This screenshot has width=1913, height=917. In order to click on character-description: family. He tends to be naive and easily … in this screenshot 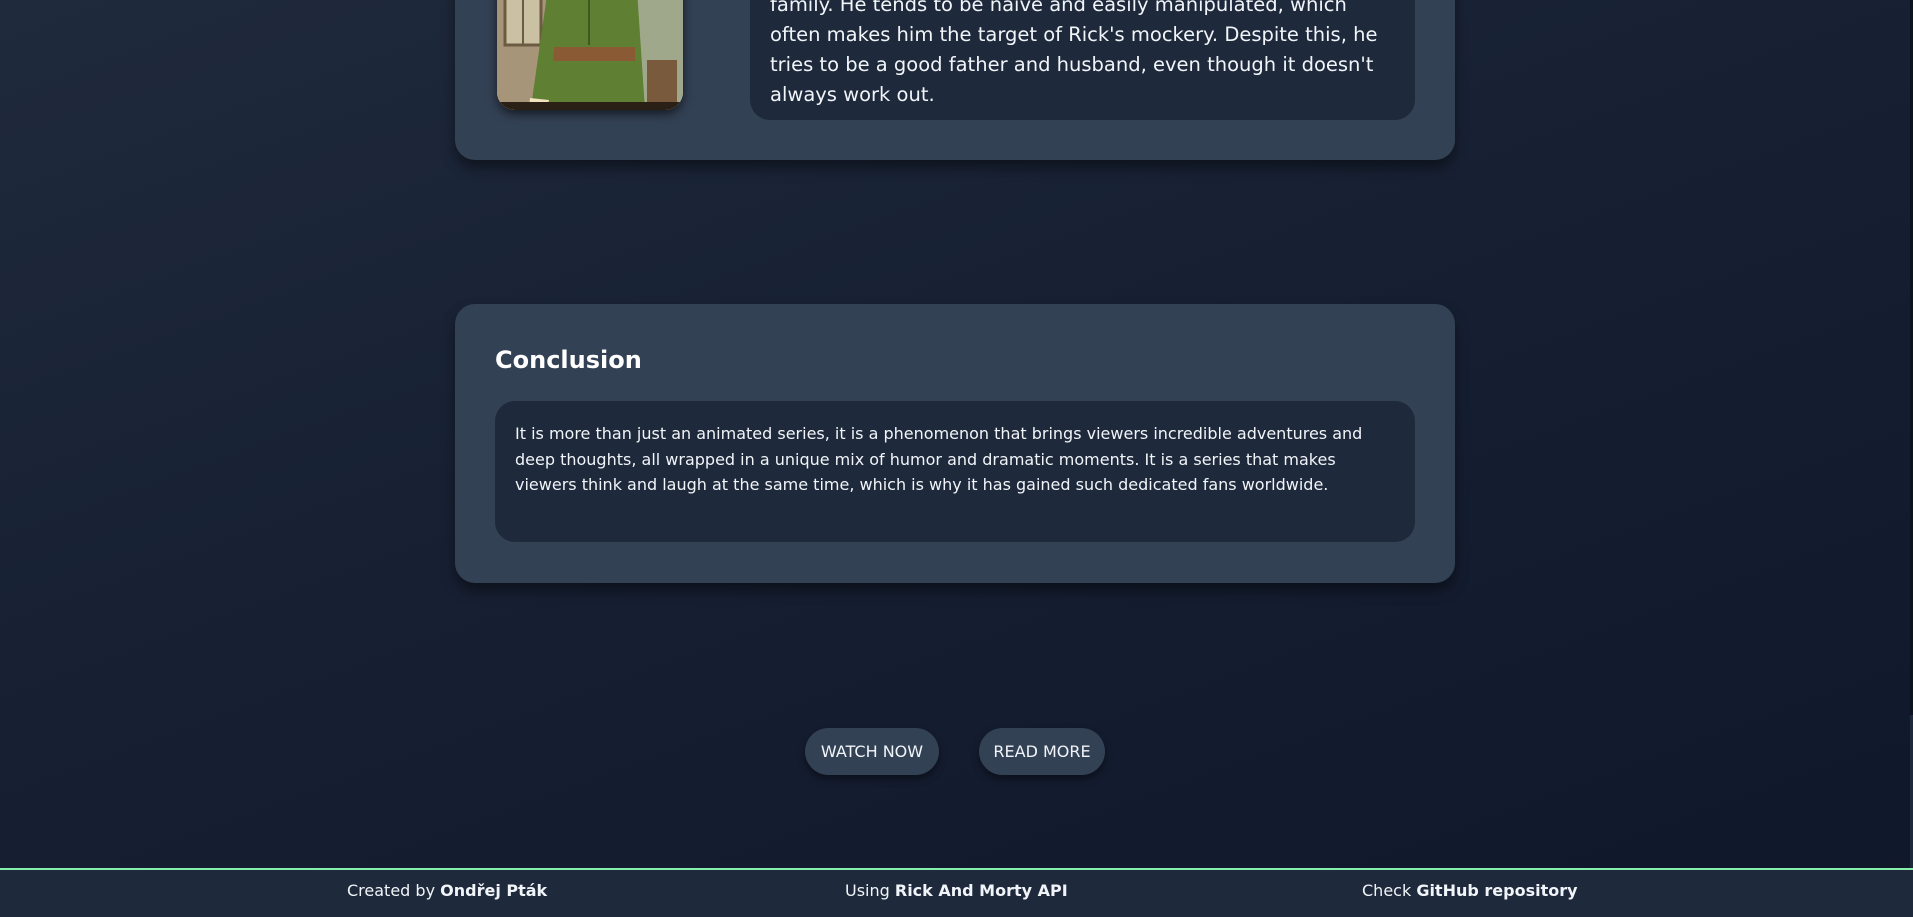, I will do `click(1074, 53)`.